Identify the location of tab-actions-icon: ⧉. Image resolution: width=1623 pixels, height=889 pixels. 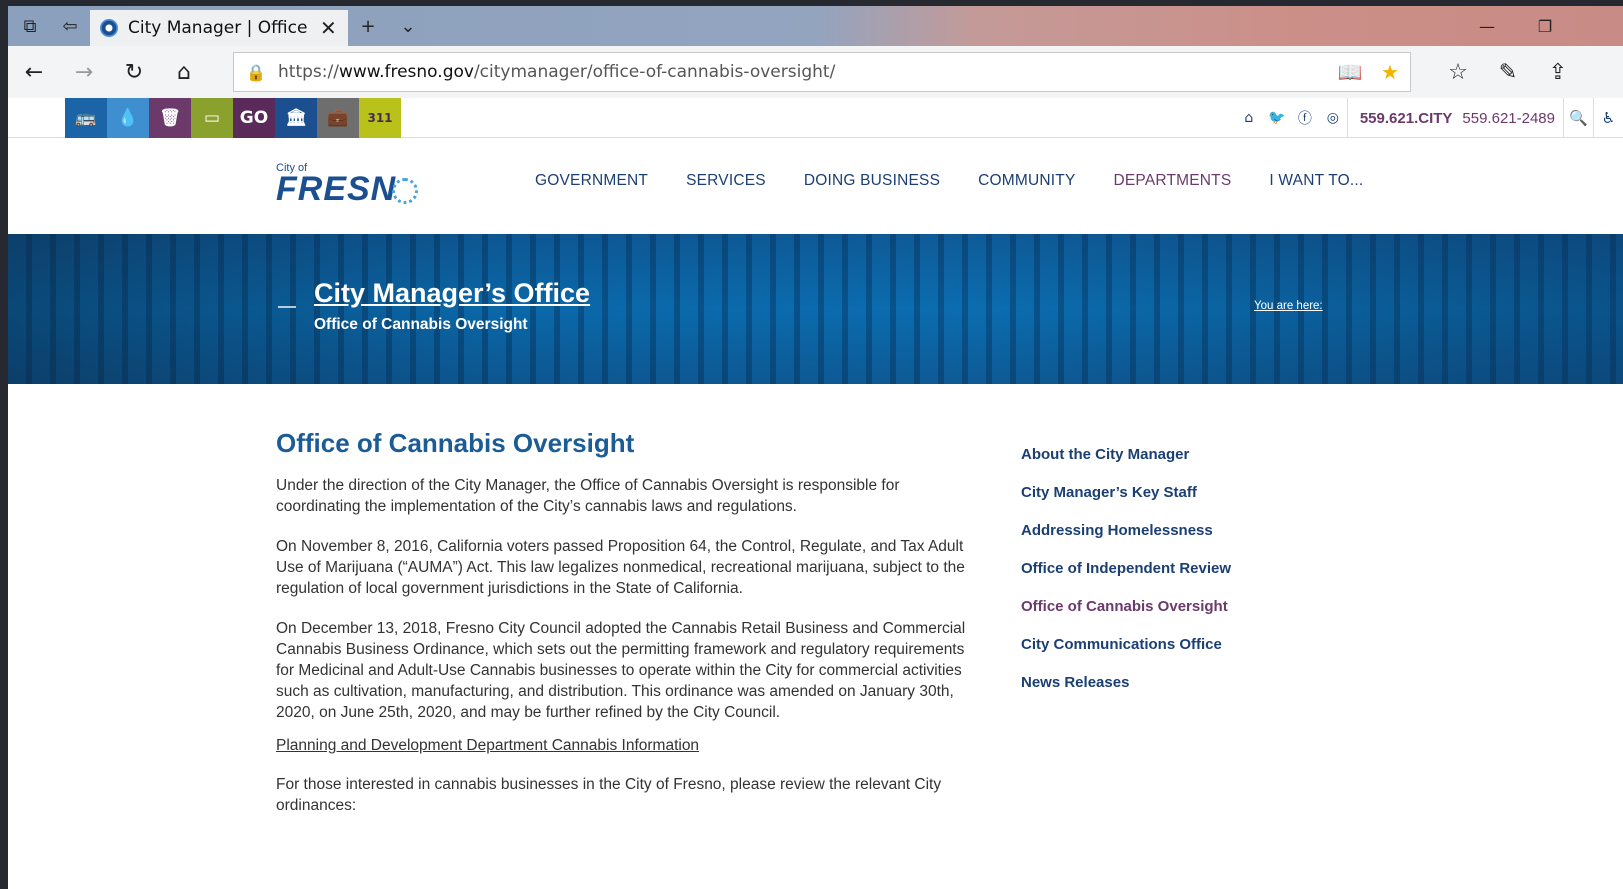
(30, 26).